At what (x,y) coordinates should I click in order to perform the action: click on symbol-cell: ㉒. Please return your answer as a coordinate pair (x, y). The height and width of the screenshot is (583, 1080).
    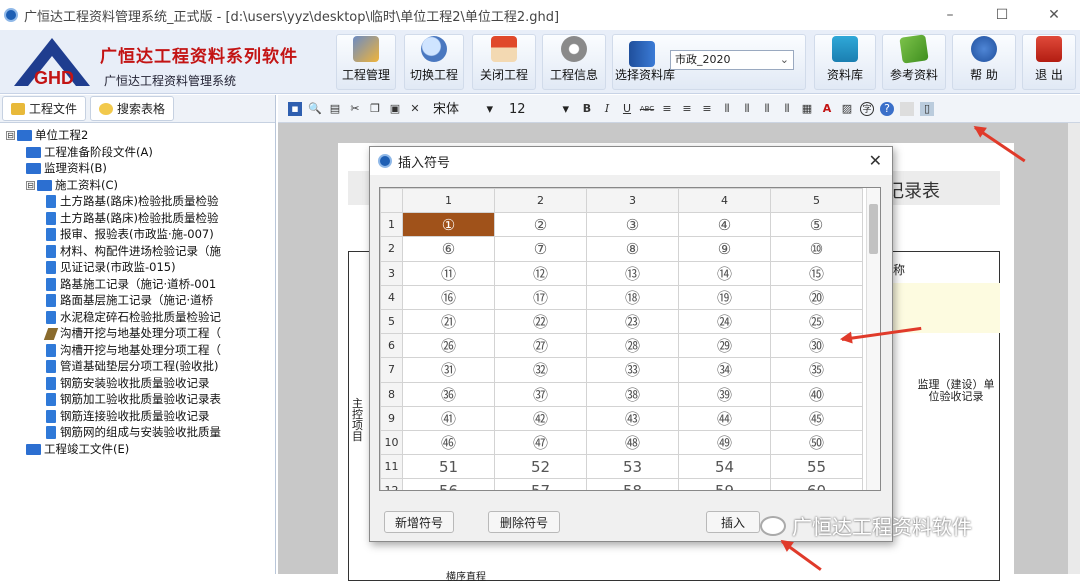
    Looking at the image, I should click on (540, 321).